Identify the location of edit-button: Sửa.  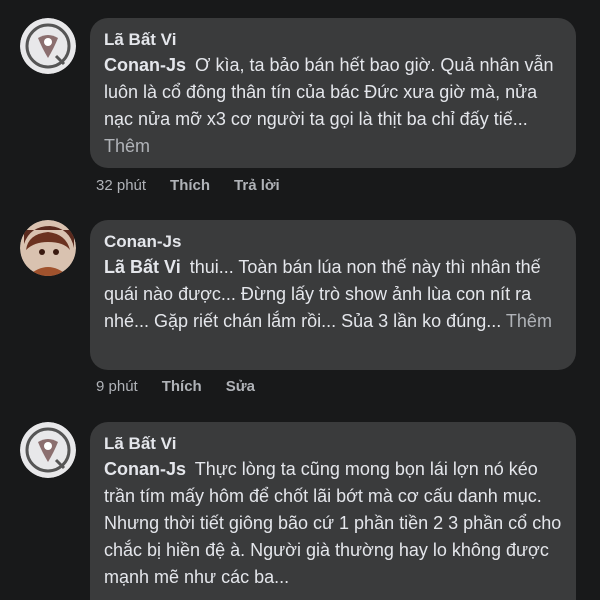
(240, 387).